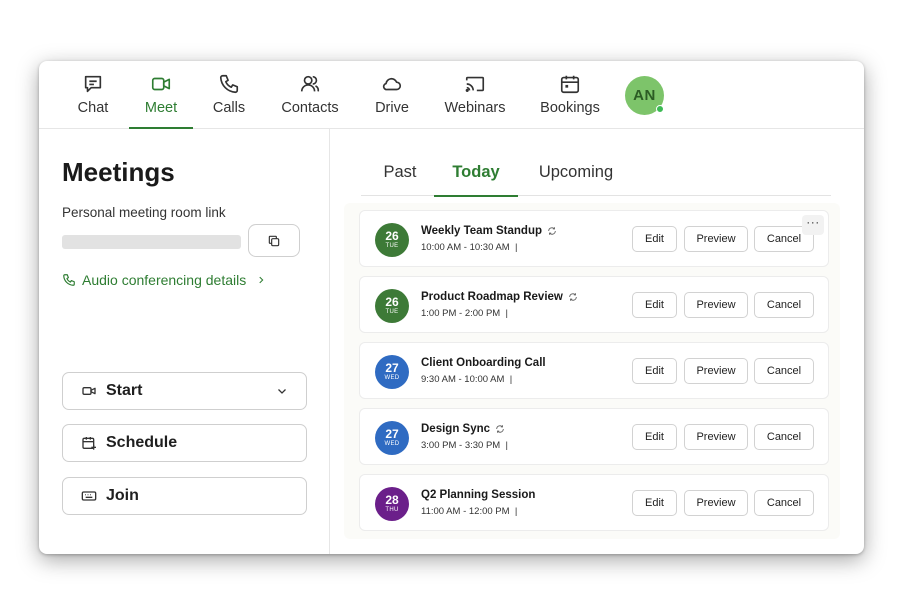  I want to click on nav-item-label: Meet, so click(161, 108).